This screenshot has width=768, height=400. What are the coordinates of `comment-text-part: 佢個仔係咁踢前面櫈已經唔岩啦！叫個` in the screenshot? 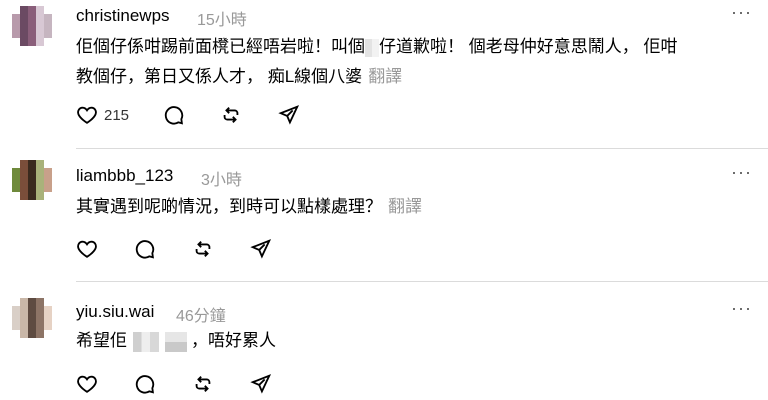 It's located at (220, 46).